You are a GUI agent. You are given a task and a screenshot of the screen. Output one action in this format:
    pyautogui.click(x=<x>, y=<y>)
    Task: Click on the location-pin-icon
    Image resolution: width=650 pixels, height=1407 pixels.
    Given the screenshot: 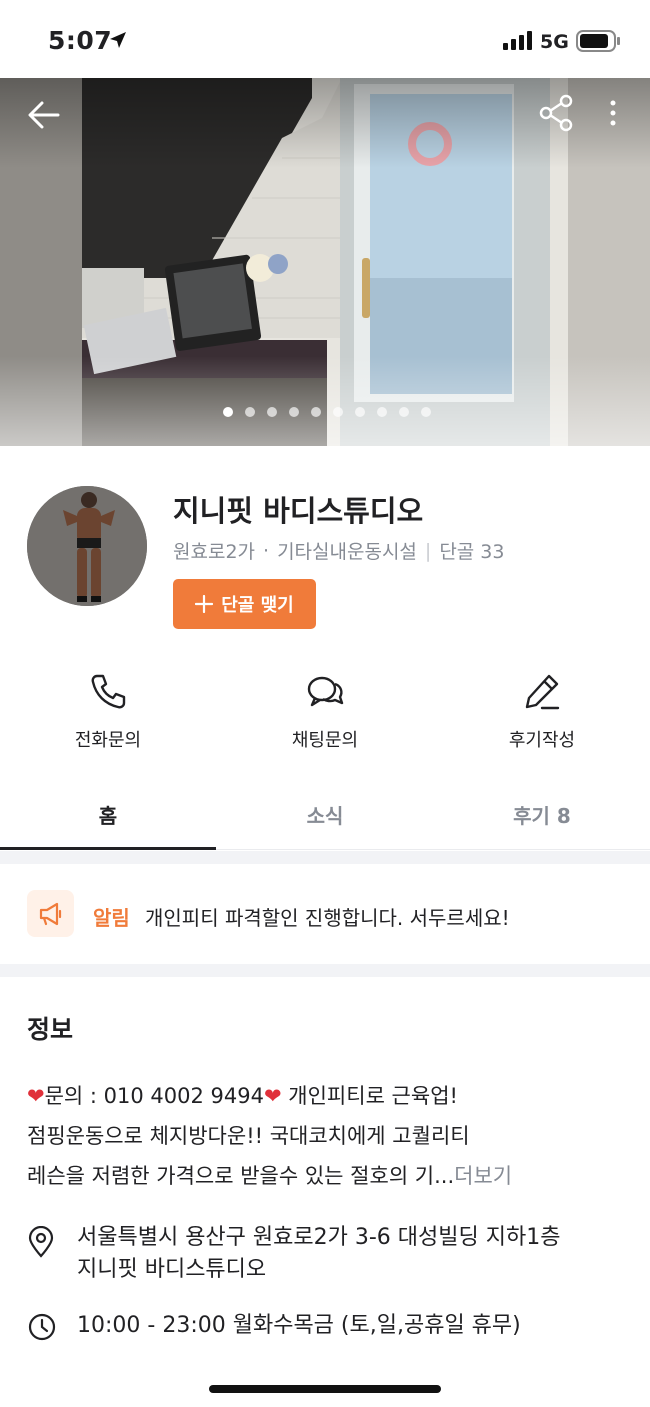 What is the action you would take?
    pyautogui.click(x=41, y=1242)
    